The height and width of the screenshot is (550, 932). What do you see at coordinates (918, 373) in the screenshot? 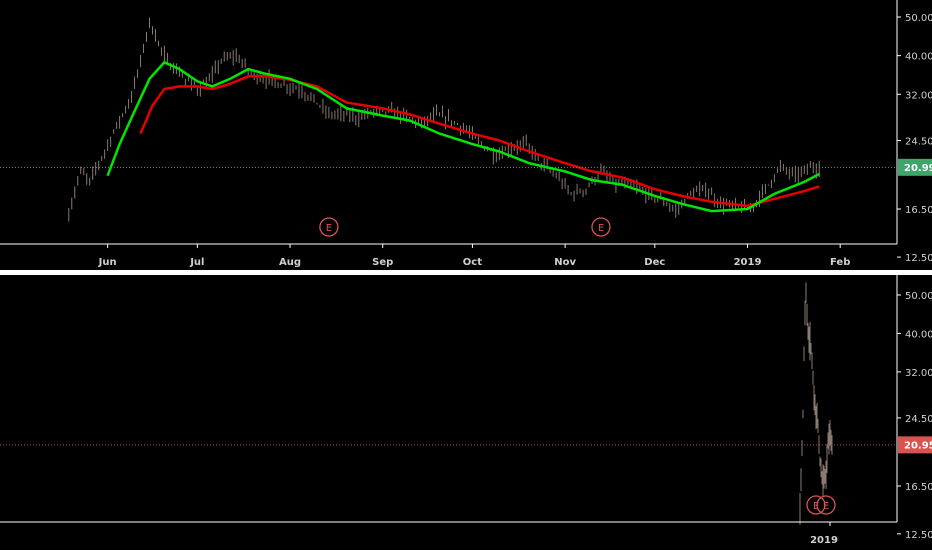
I see `bottom-y-tick-label: 32.00` at bounding box center [918, 373].